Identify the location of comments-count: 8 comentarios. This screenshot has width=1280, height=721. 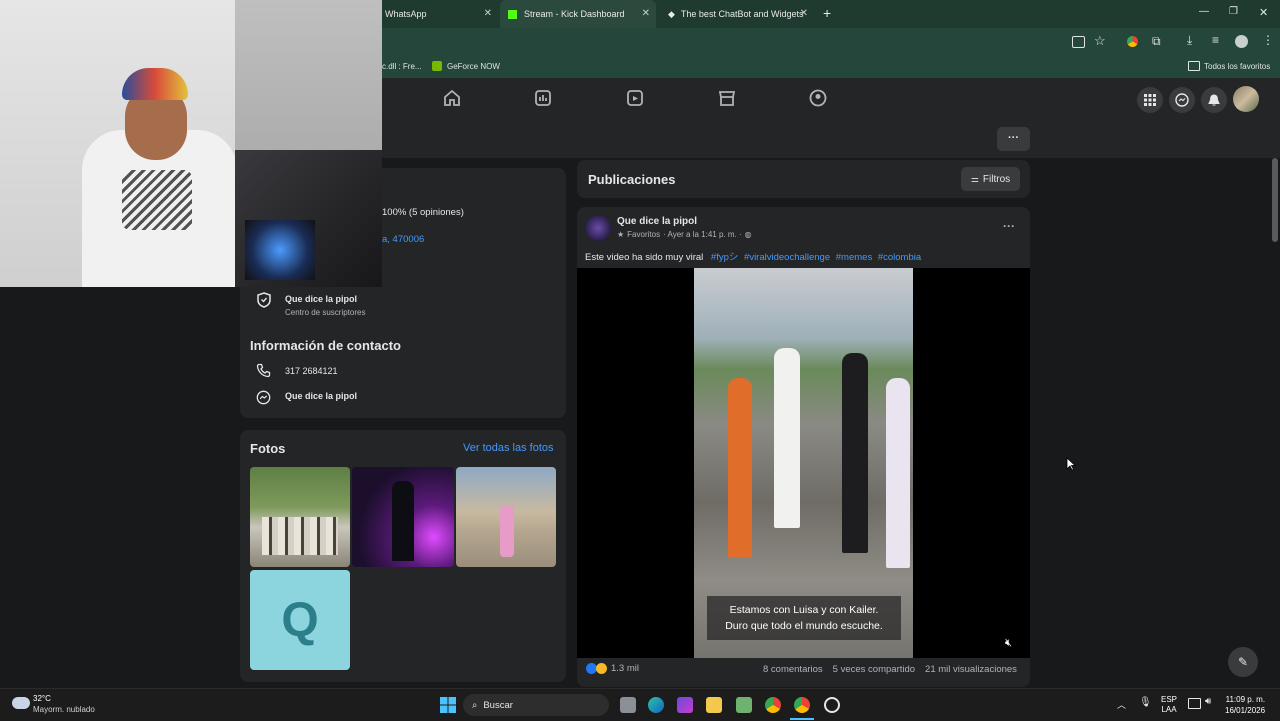
(793, 669).